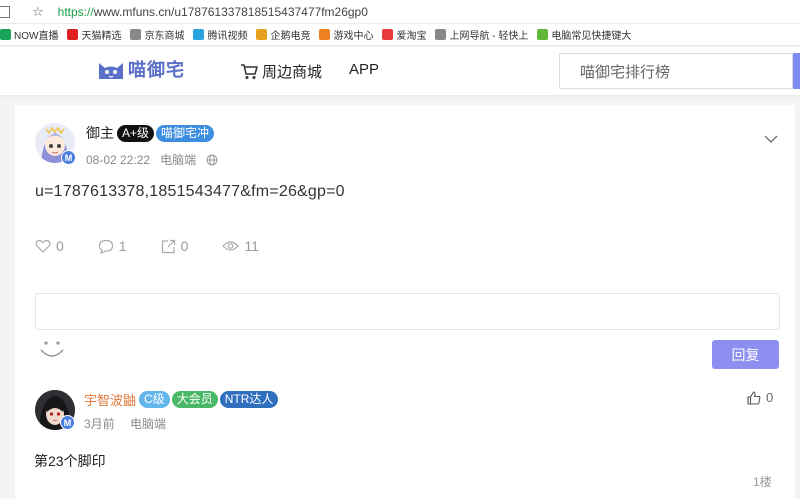 This screenshot has width=800, height=499. I want to click on bookmark-label: NOW直播, so click(36, 36).